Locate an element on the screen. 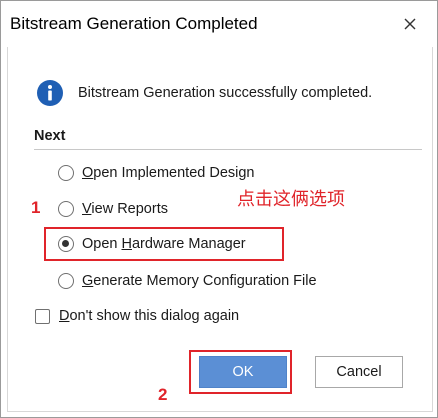  option-generate-memory-configuration-file: Generate Memory Configuration File is located at coordinates (187, 281).